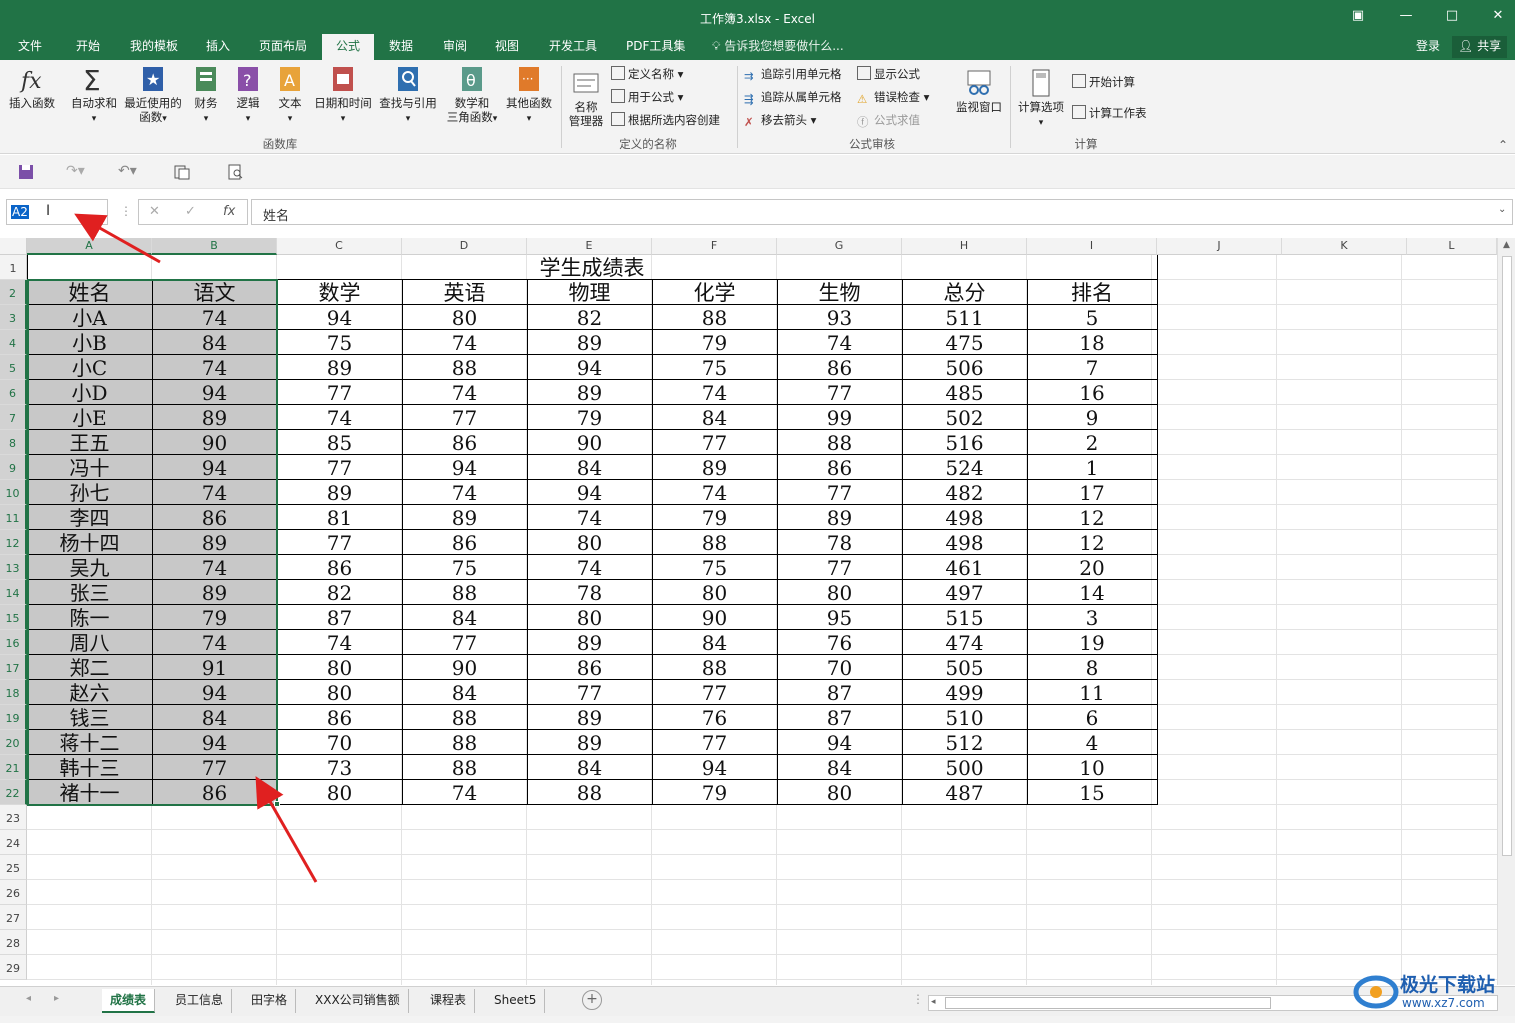 The width and height of the screenshot is (1515, 1023). What do you see at coordinates (270, 1001) in the screenshot?
I see `sheet-tab-grid: 田字格` at bounding box center [270, 1001].